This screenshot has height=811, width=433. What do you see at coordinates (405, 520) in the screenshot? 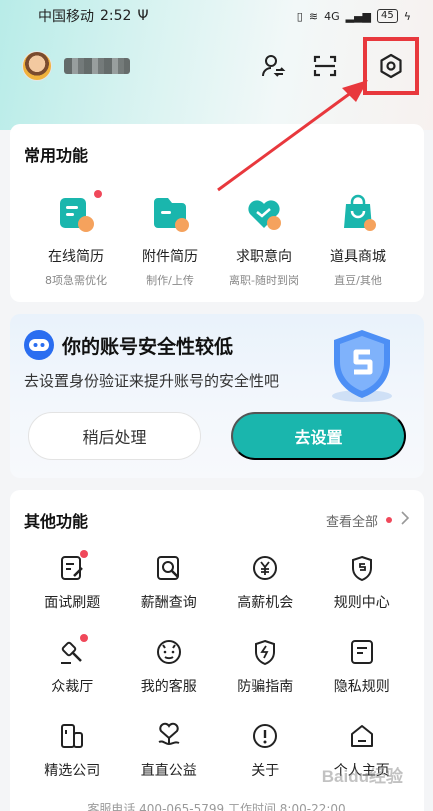
I see `chevron-right-icon` at bounding box center [405, 520].